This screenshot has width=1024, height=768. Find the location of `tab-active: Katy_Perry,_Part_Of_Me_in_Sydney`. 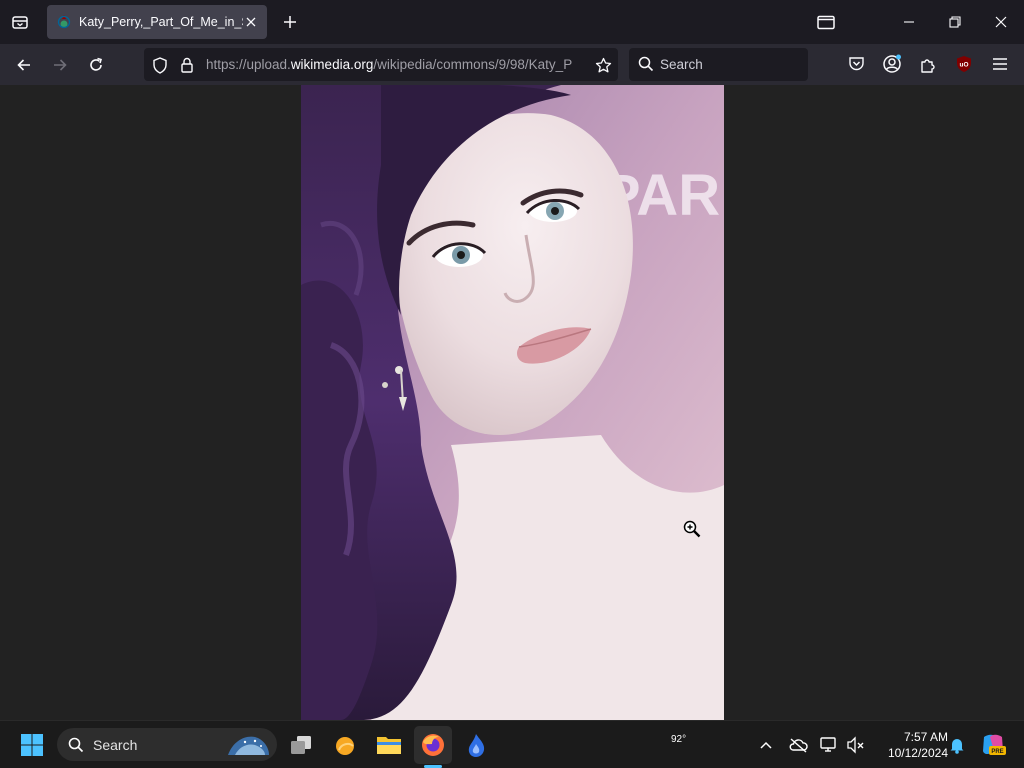

tab-active: Katy_Perry,_Part_Of_Me_in_Sydney is located at coordinates (157, 22).